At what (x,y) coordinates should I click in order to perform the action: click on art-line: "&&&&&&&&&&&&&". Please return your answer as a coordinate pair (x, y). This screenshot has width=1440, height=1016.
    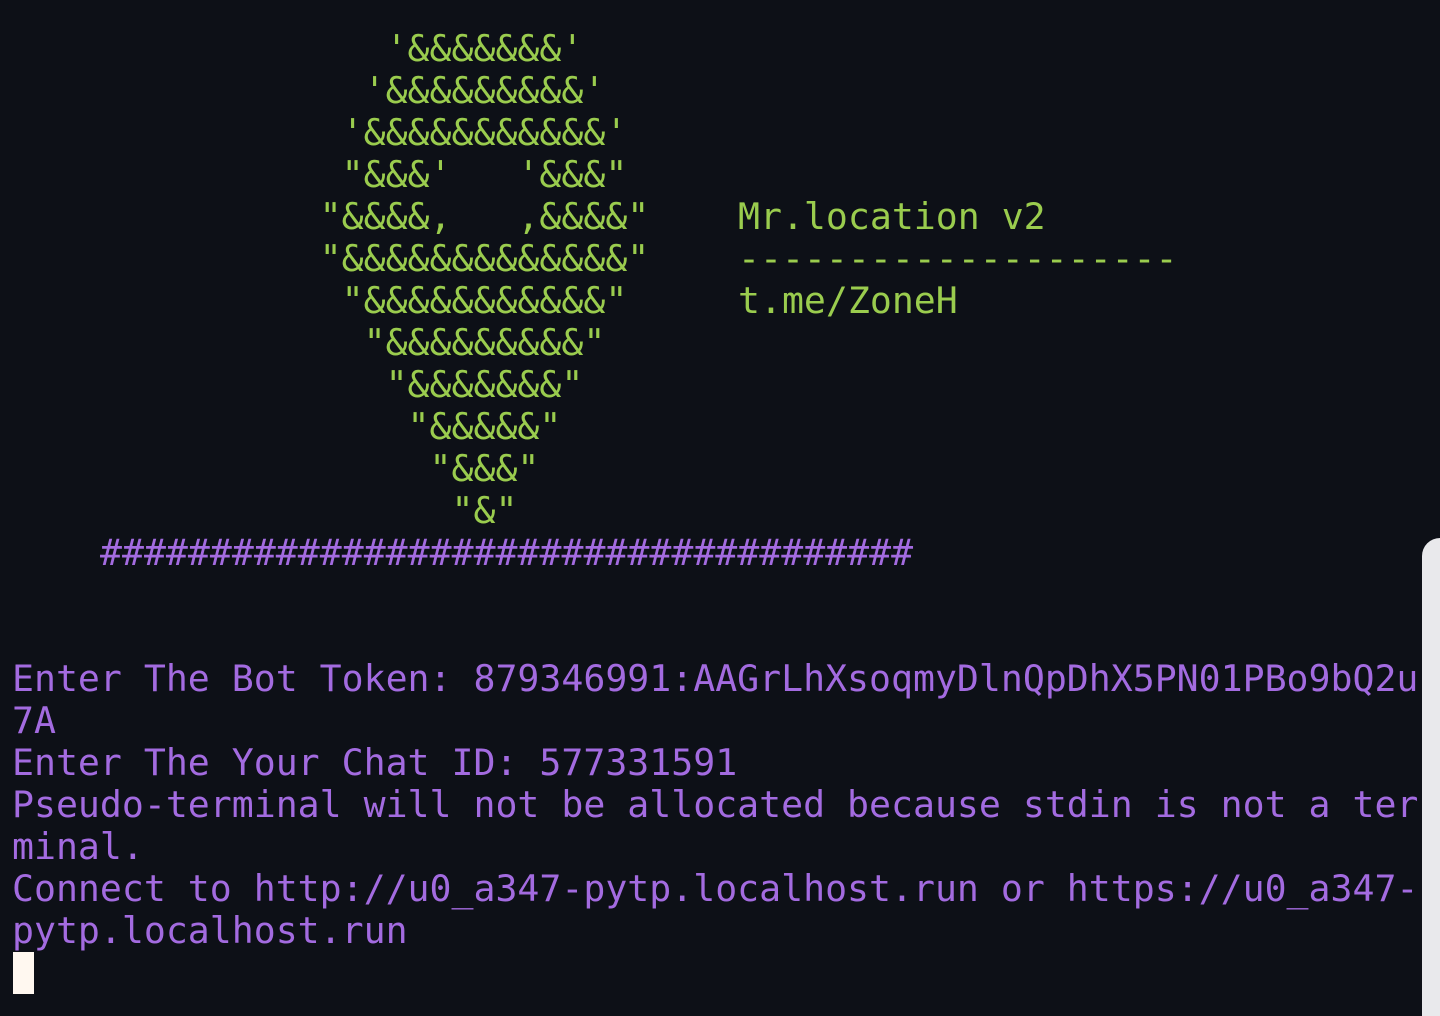
    Looking at the image, I should click on (331, 258).